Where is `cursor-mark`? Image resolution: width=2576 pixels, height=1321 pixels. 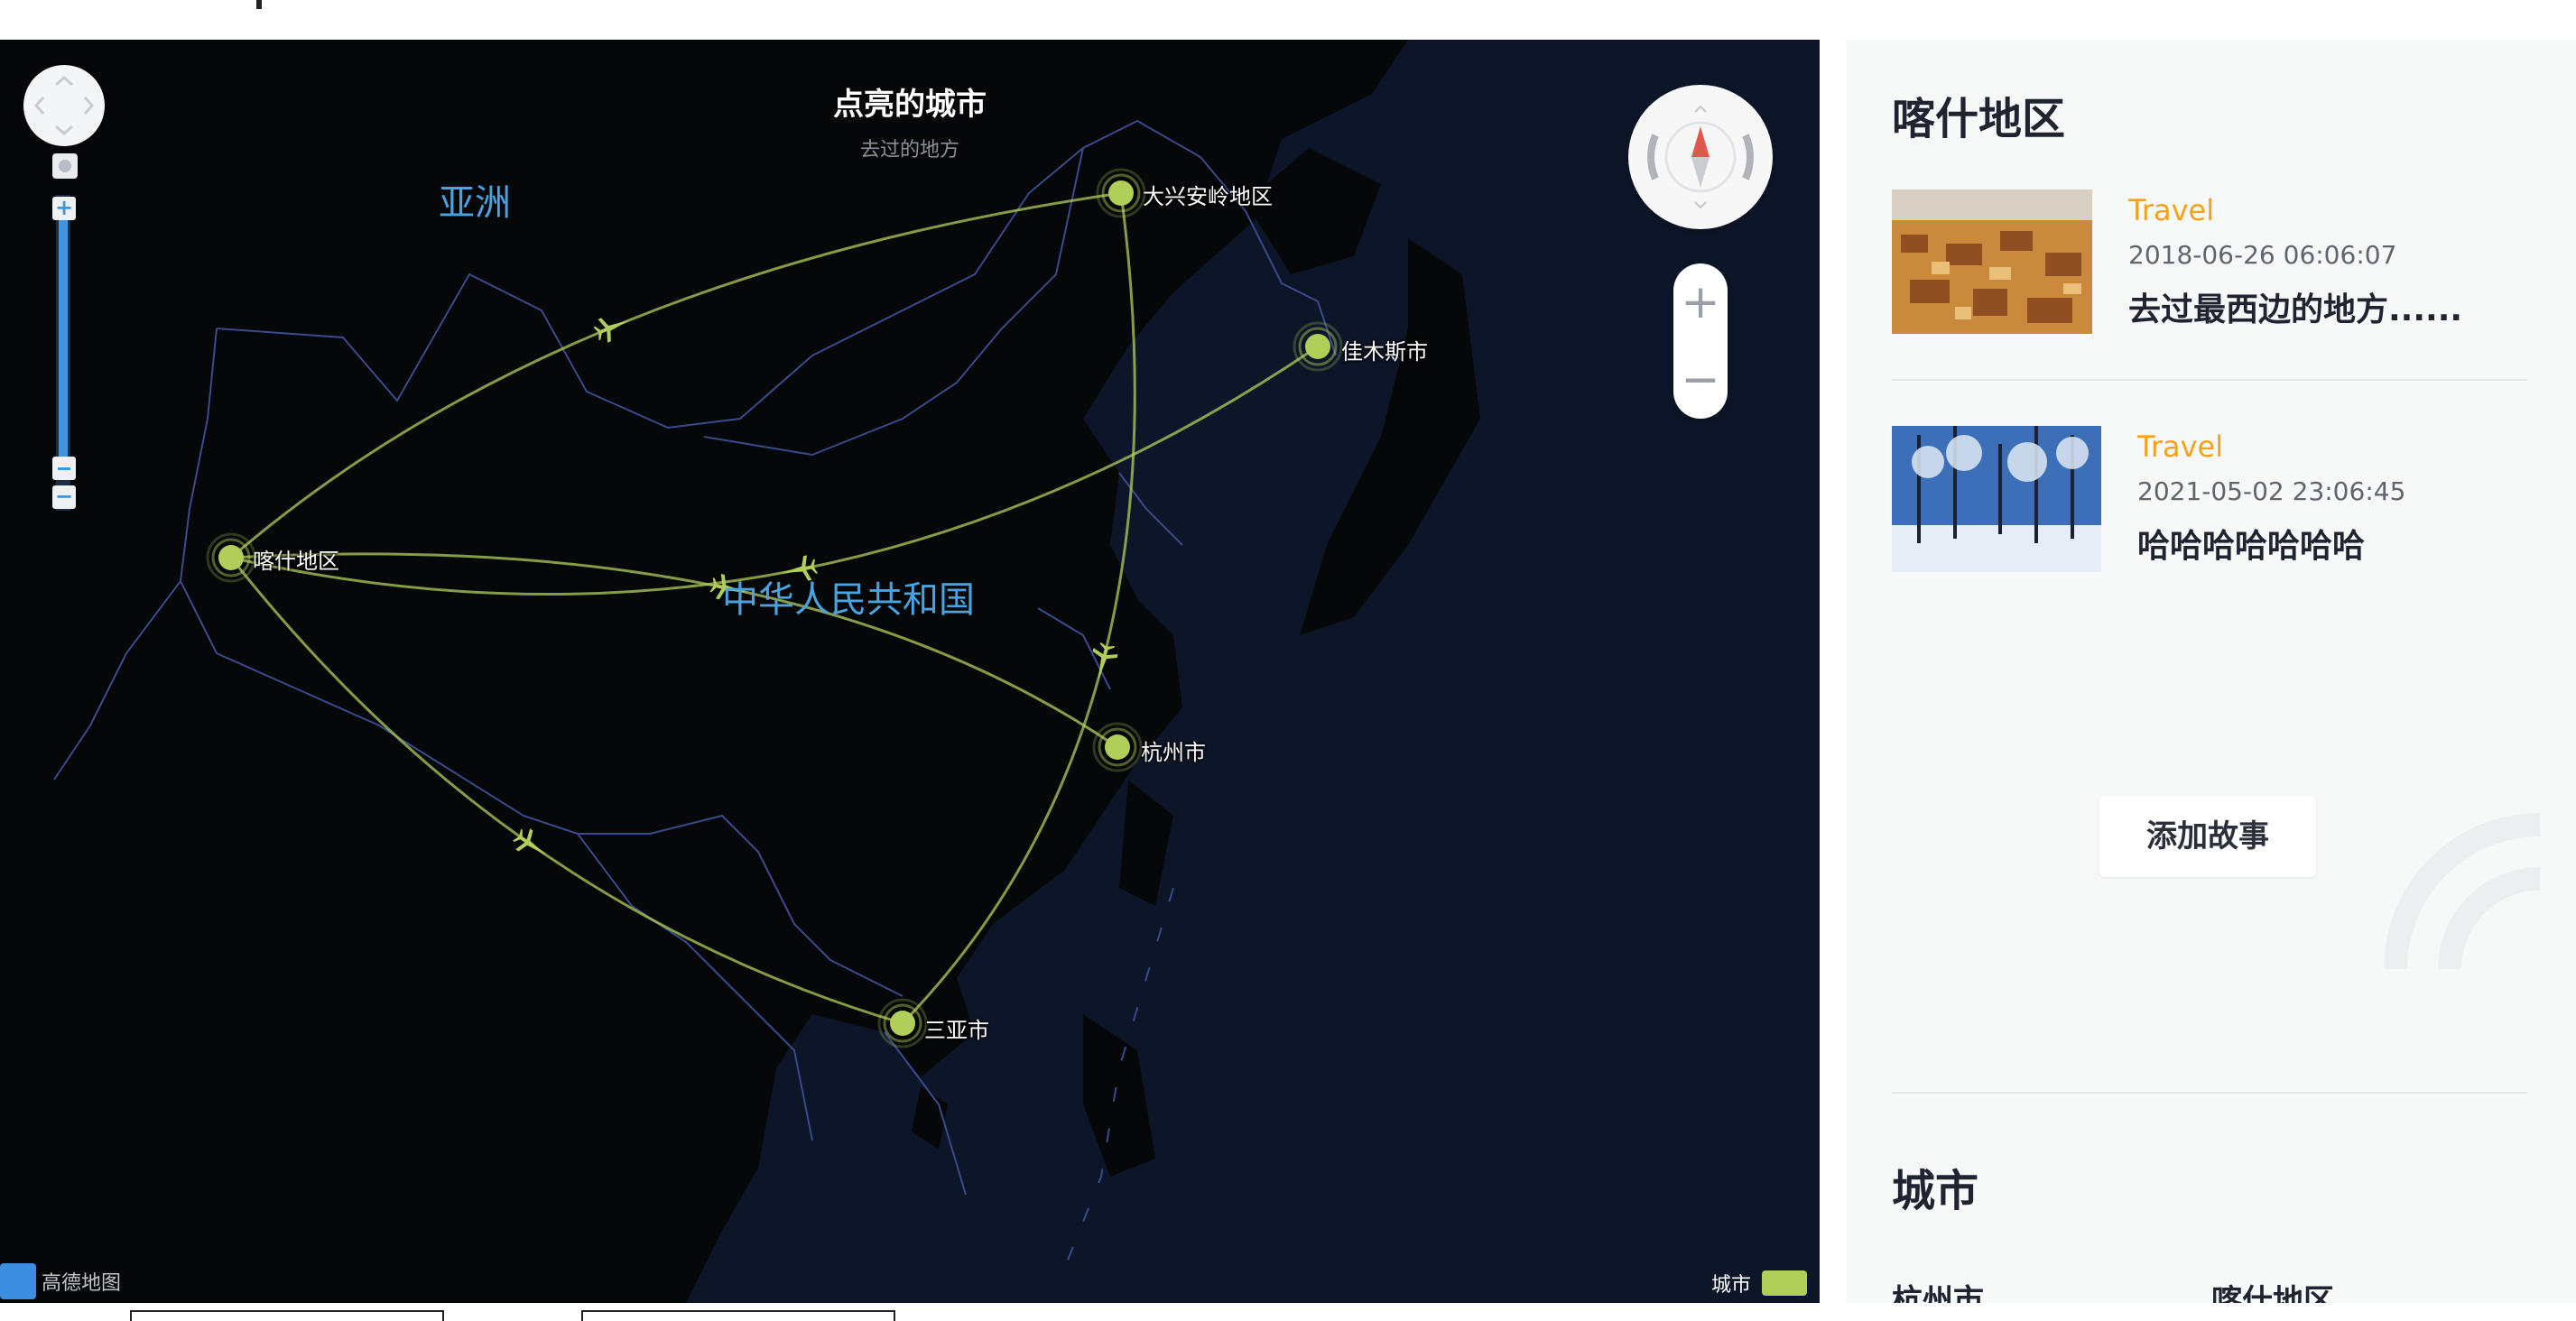
cursor-mark is located at coordinates (259, 4).